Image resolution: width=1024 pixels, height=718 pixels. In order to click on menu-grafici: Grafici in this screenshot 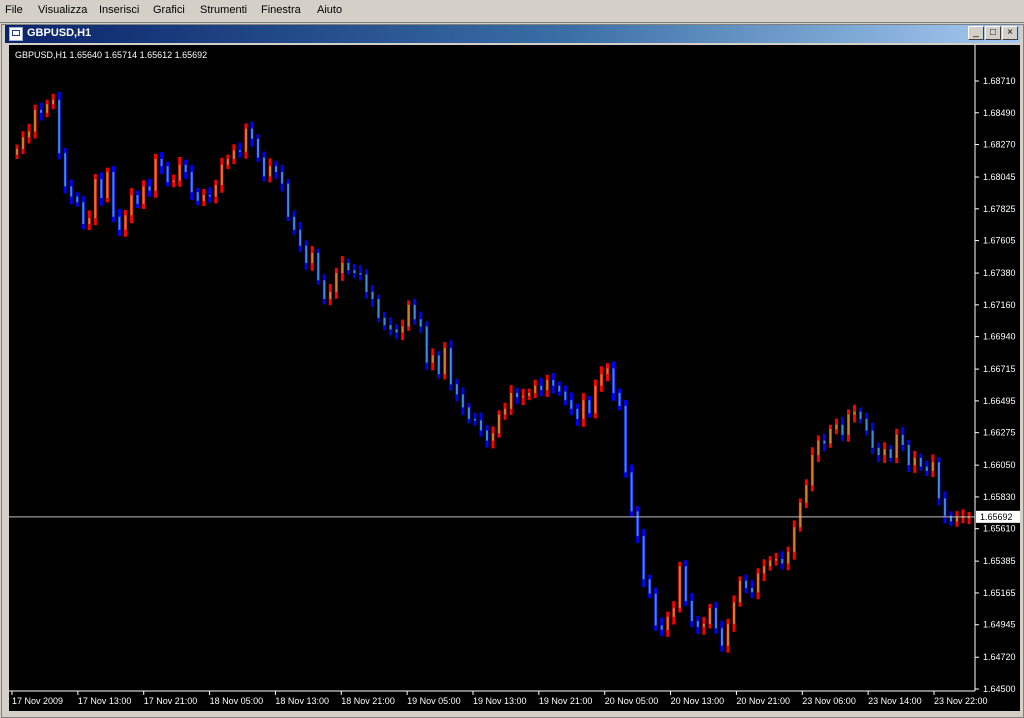, I will do `click(169, 10)`.